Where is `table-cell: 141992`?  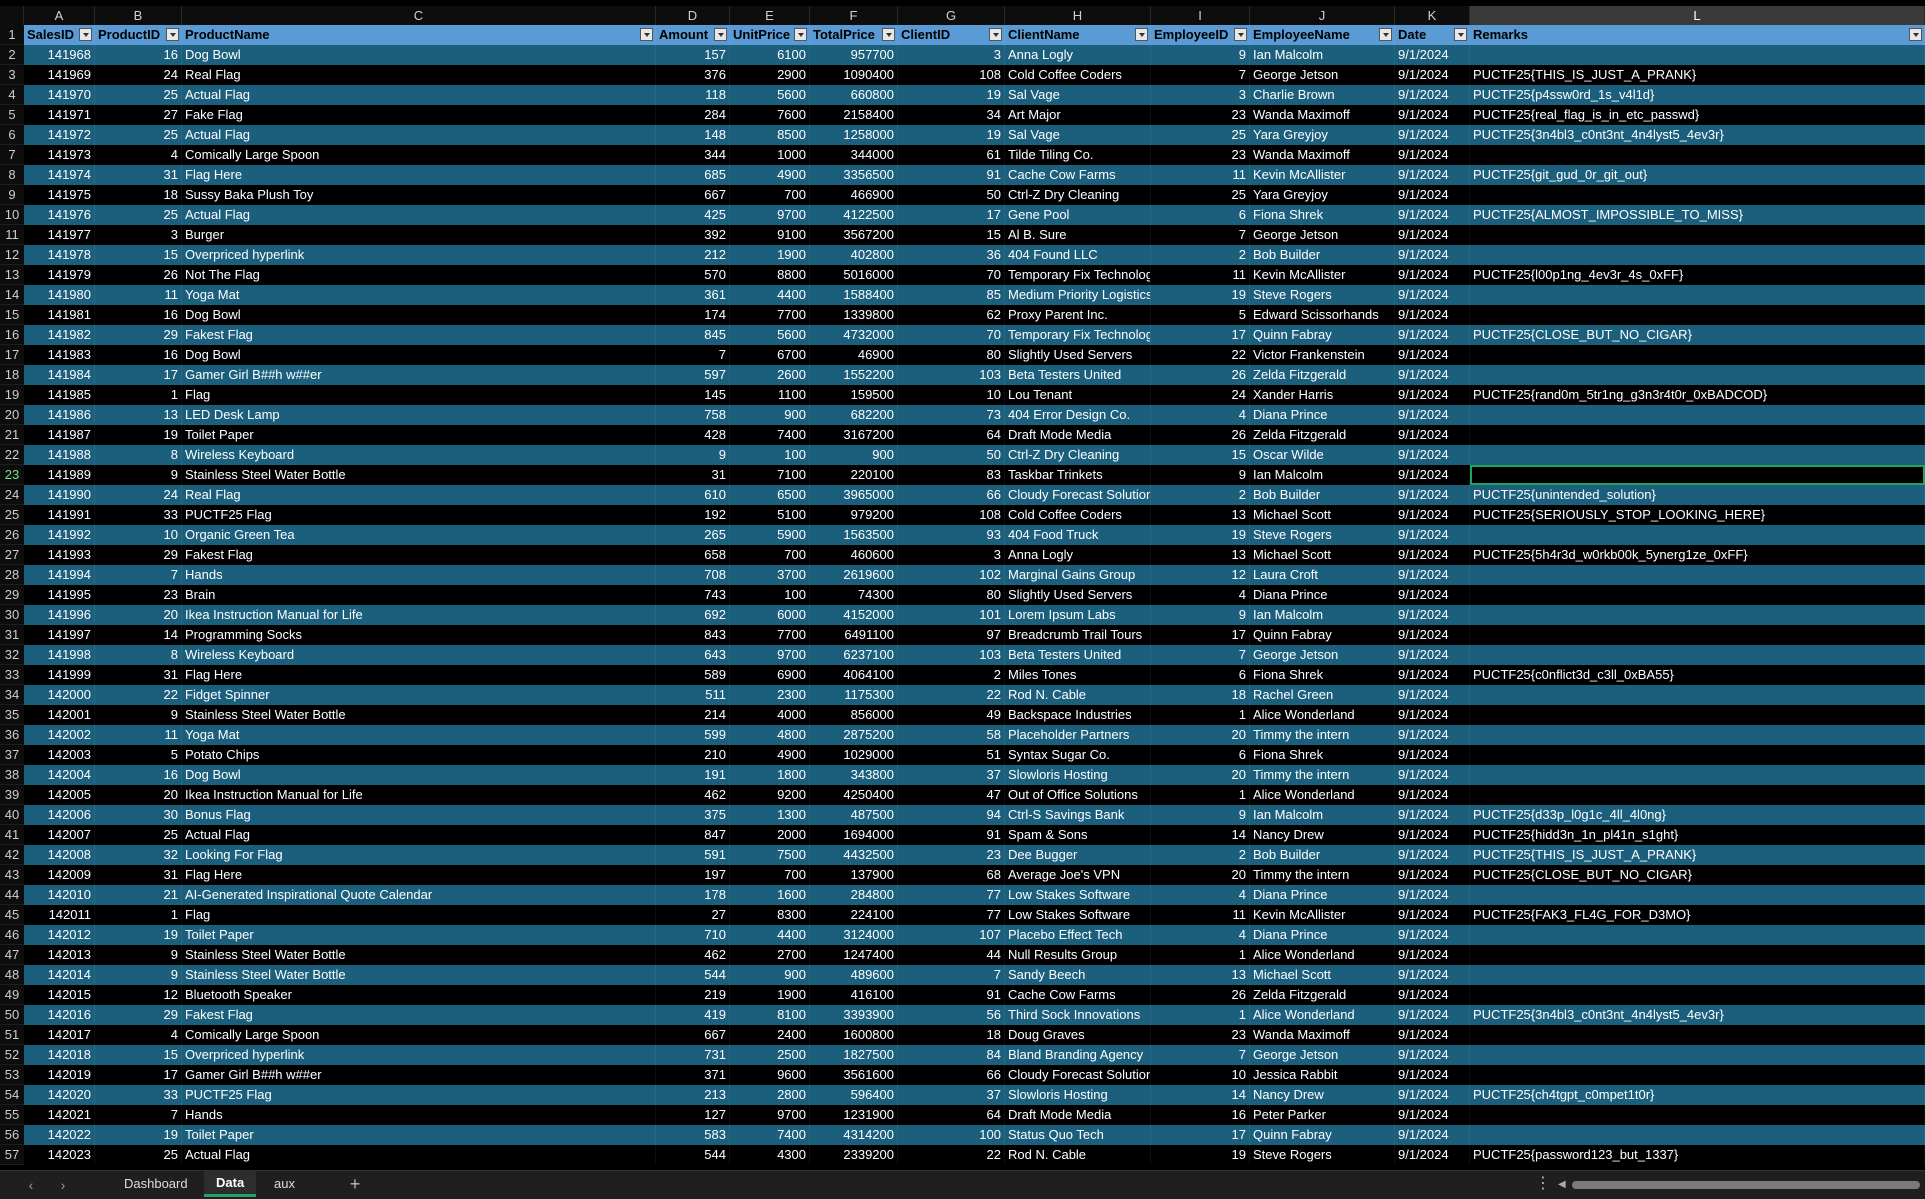 table-cell: 141992 is located at coordinates (59, 535).